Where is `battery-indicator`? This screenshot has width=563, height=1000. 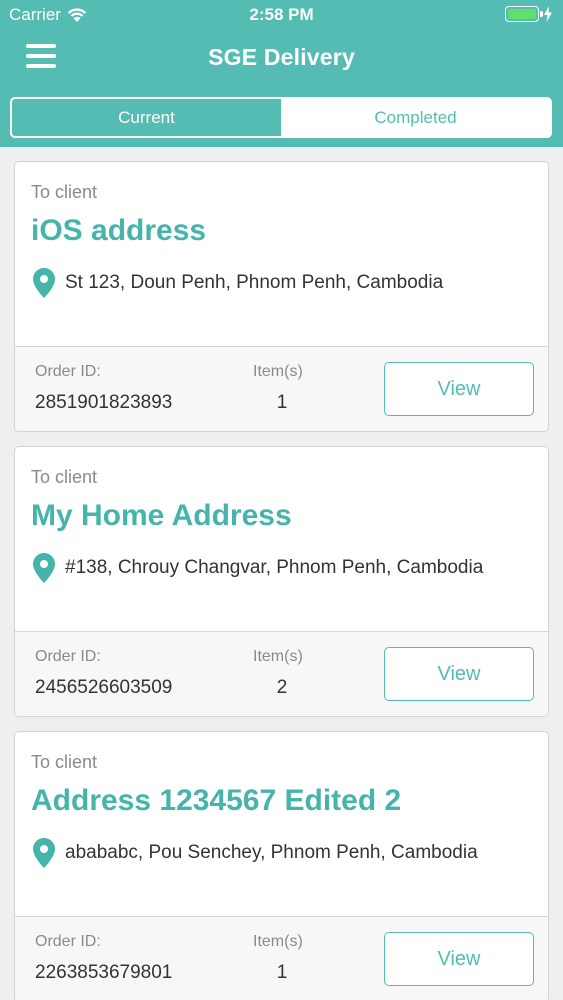 battery-indicator is located at coordinates (529, 14).